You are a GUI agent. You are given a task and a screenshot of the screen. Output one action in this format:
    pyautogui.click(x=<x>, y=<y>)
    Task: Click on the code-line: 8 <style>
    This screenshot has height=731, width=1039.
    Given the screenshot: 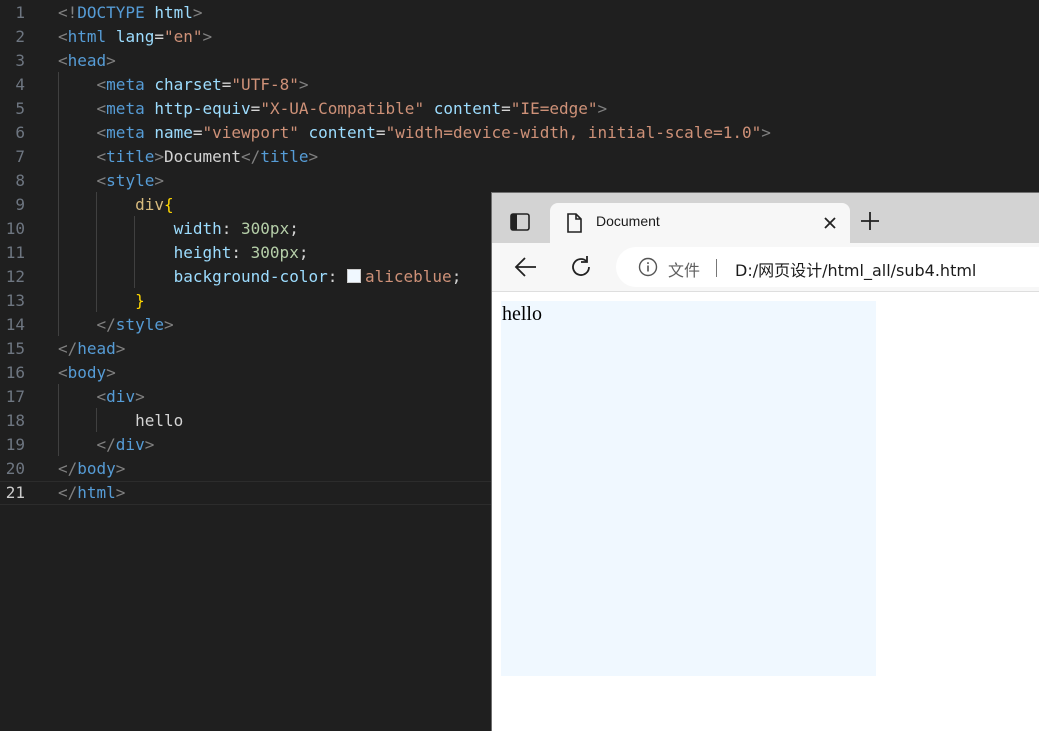 What is the action you would take?
    pyautogui.click(x=519, y=181)
    